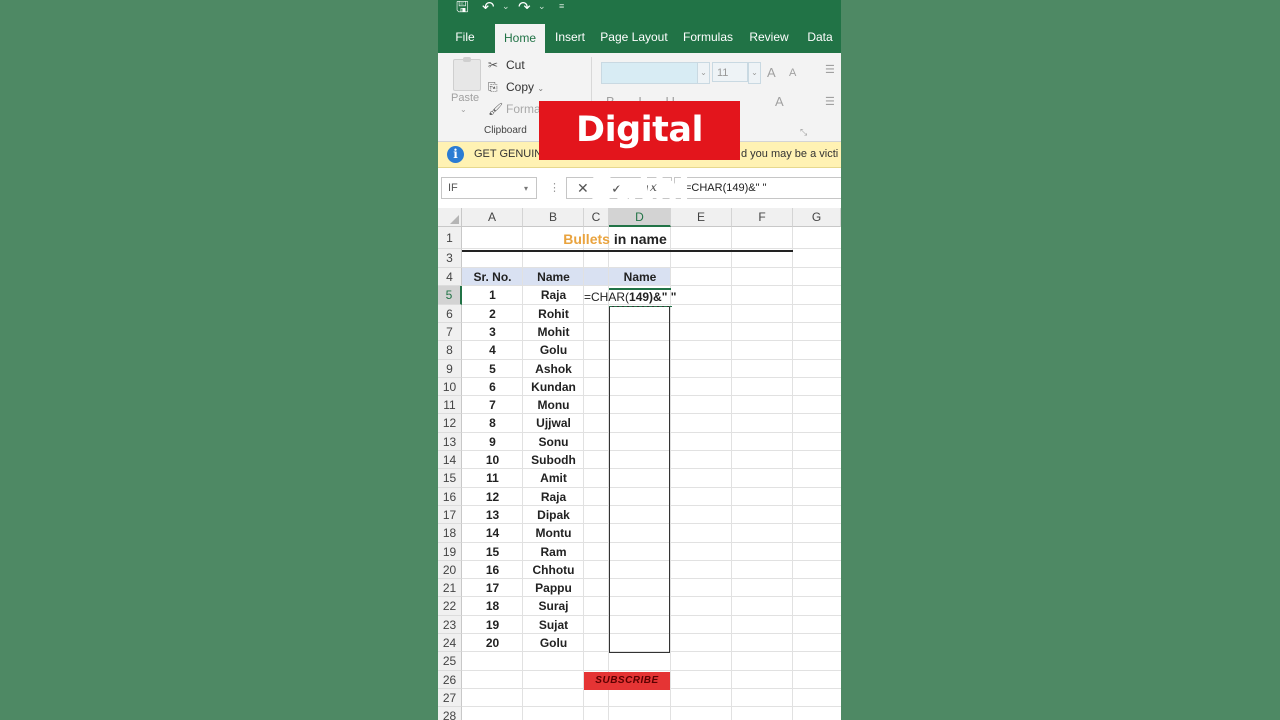 The height and width of the screenshot is (720, 1280). Describe the element at coordinates (762, 217) in the screenshot. I see `column-header-f: F` at that location.